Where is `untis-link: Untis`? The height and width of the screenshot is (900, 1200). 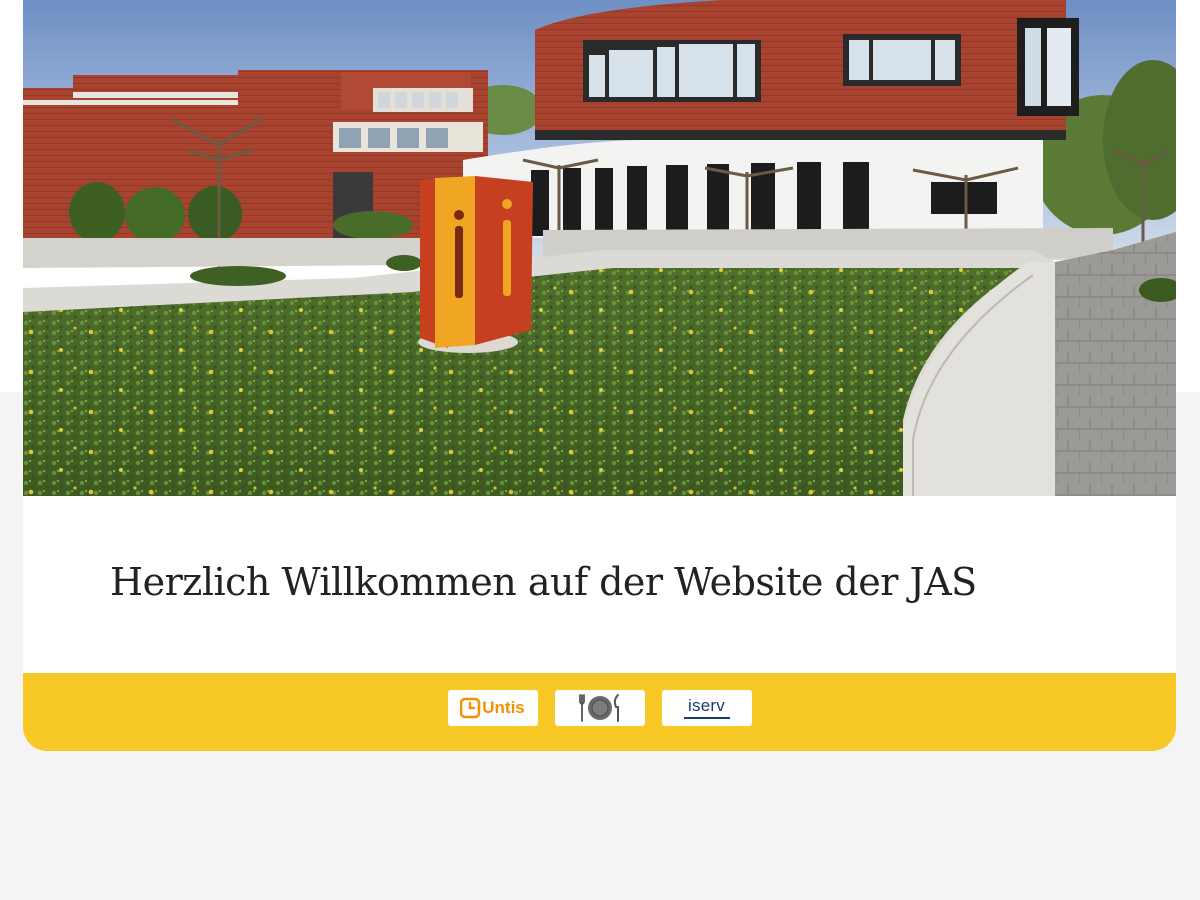
untis-link: Untis is located at coordinates (492, 708).